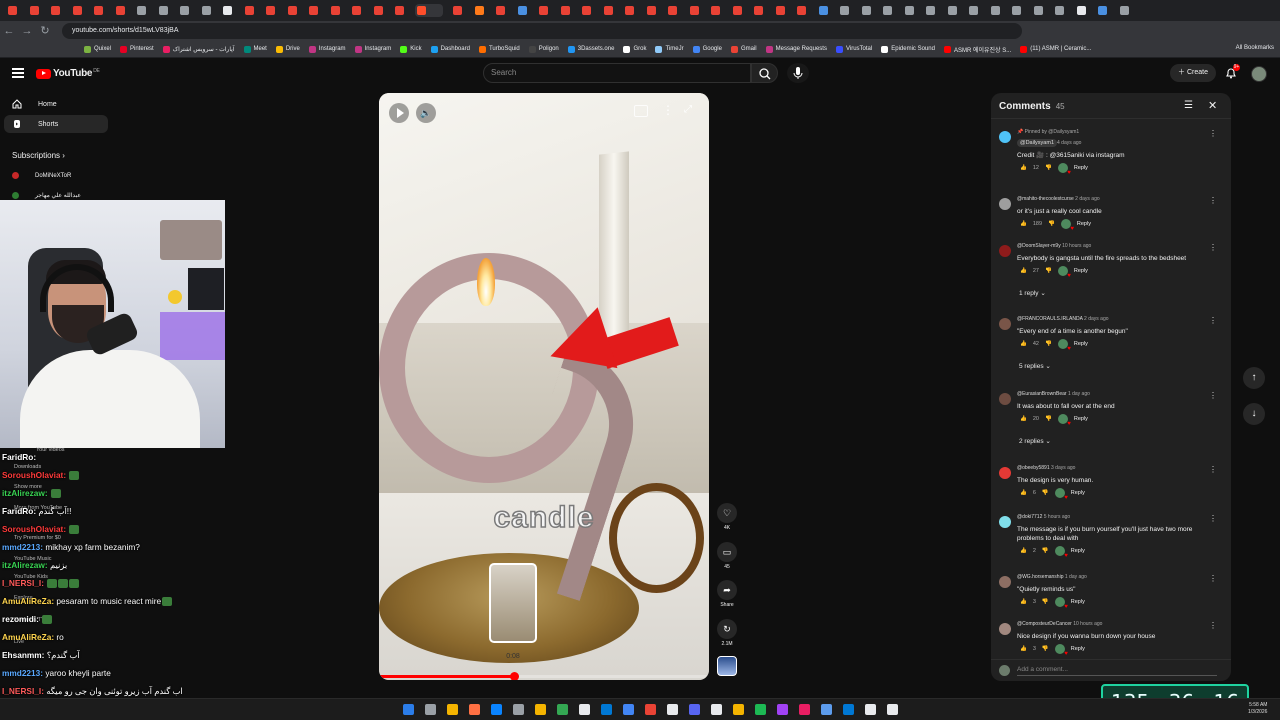 The image size is (1280, 720). What do you see at coordinates (1035, 366) in the screenshot?
I see `view-replies-button: 5 replies ⌄` at bounding box center [1035, 366].